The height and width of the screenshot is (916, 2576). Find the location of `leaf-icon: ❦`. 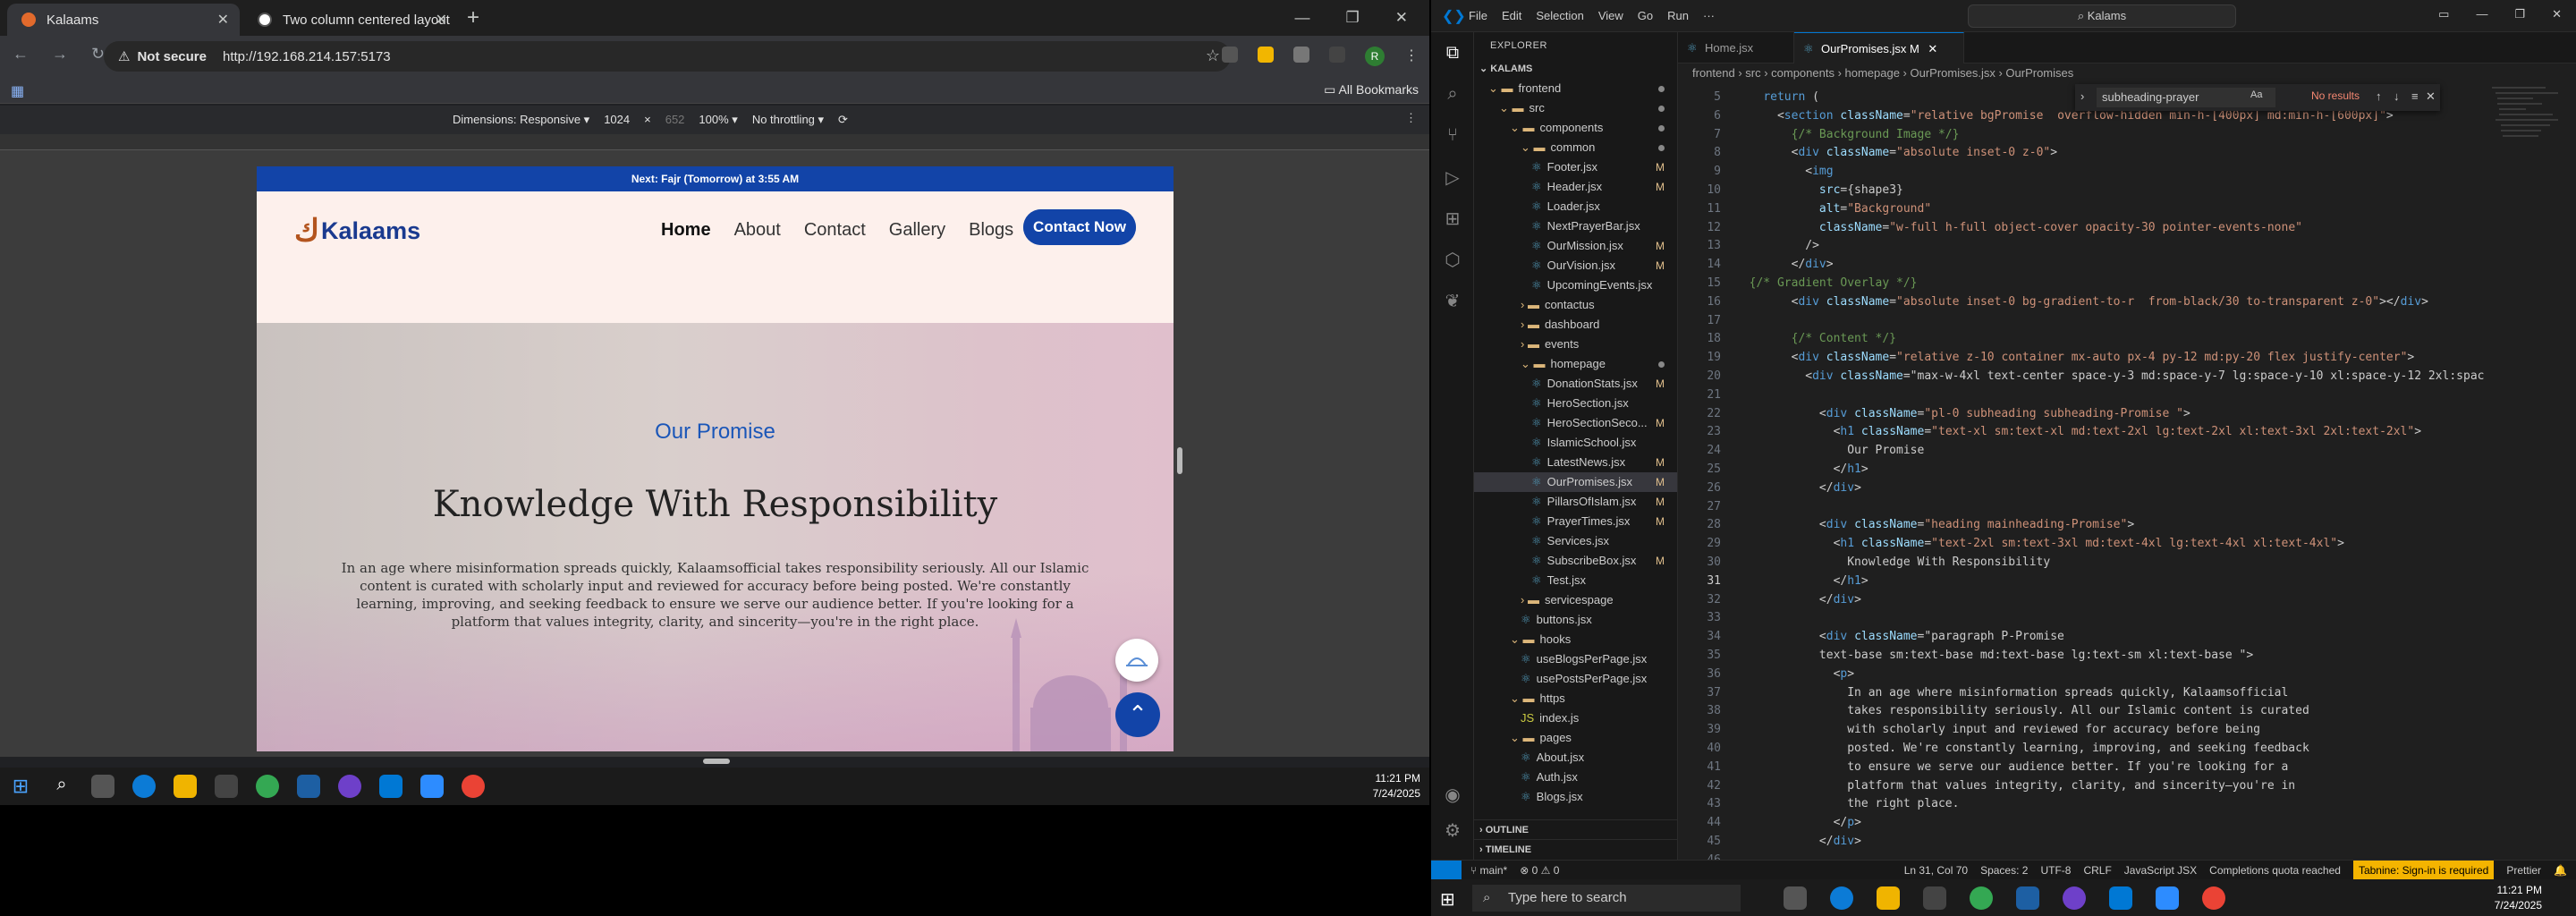

leaf-icon: ❦ is located at coordinates (1452, 300).